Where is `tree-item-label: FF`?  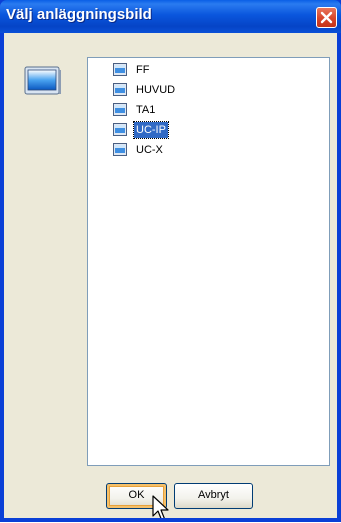 tree-item-label: FF is located at coordinates (143, 70).